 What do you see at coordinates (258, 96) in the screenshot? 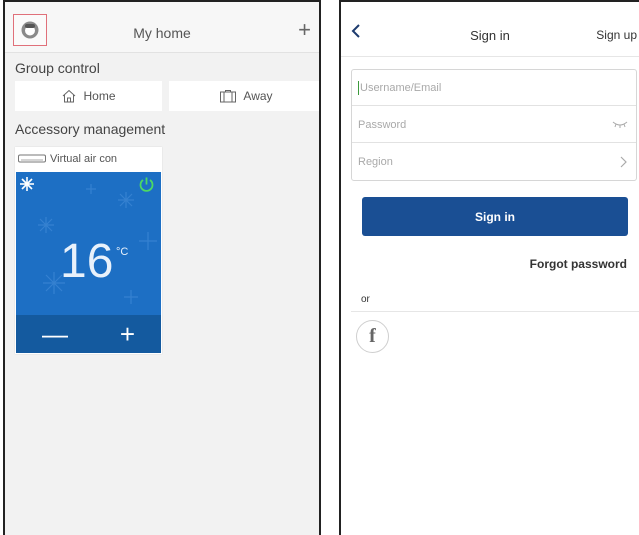
I see `away-mode-label: Away` at bounding box center [258, 96].